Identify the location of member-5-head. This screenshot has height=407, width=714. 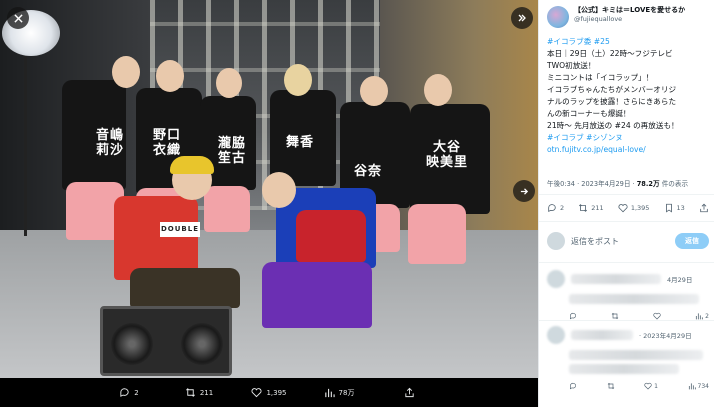
(374, 91).